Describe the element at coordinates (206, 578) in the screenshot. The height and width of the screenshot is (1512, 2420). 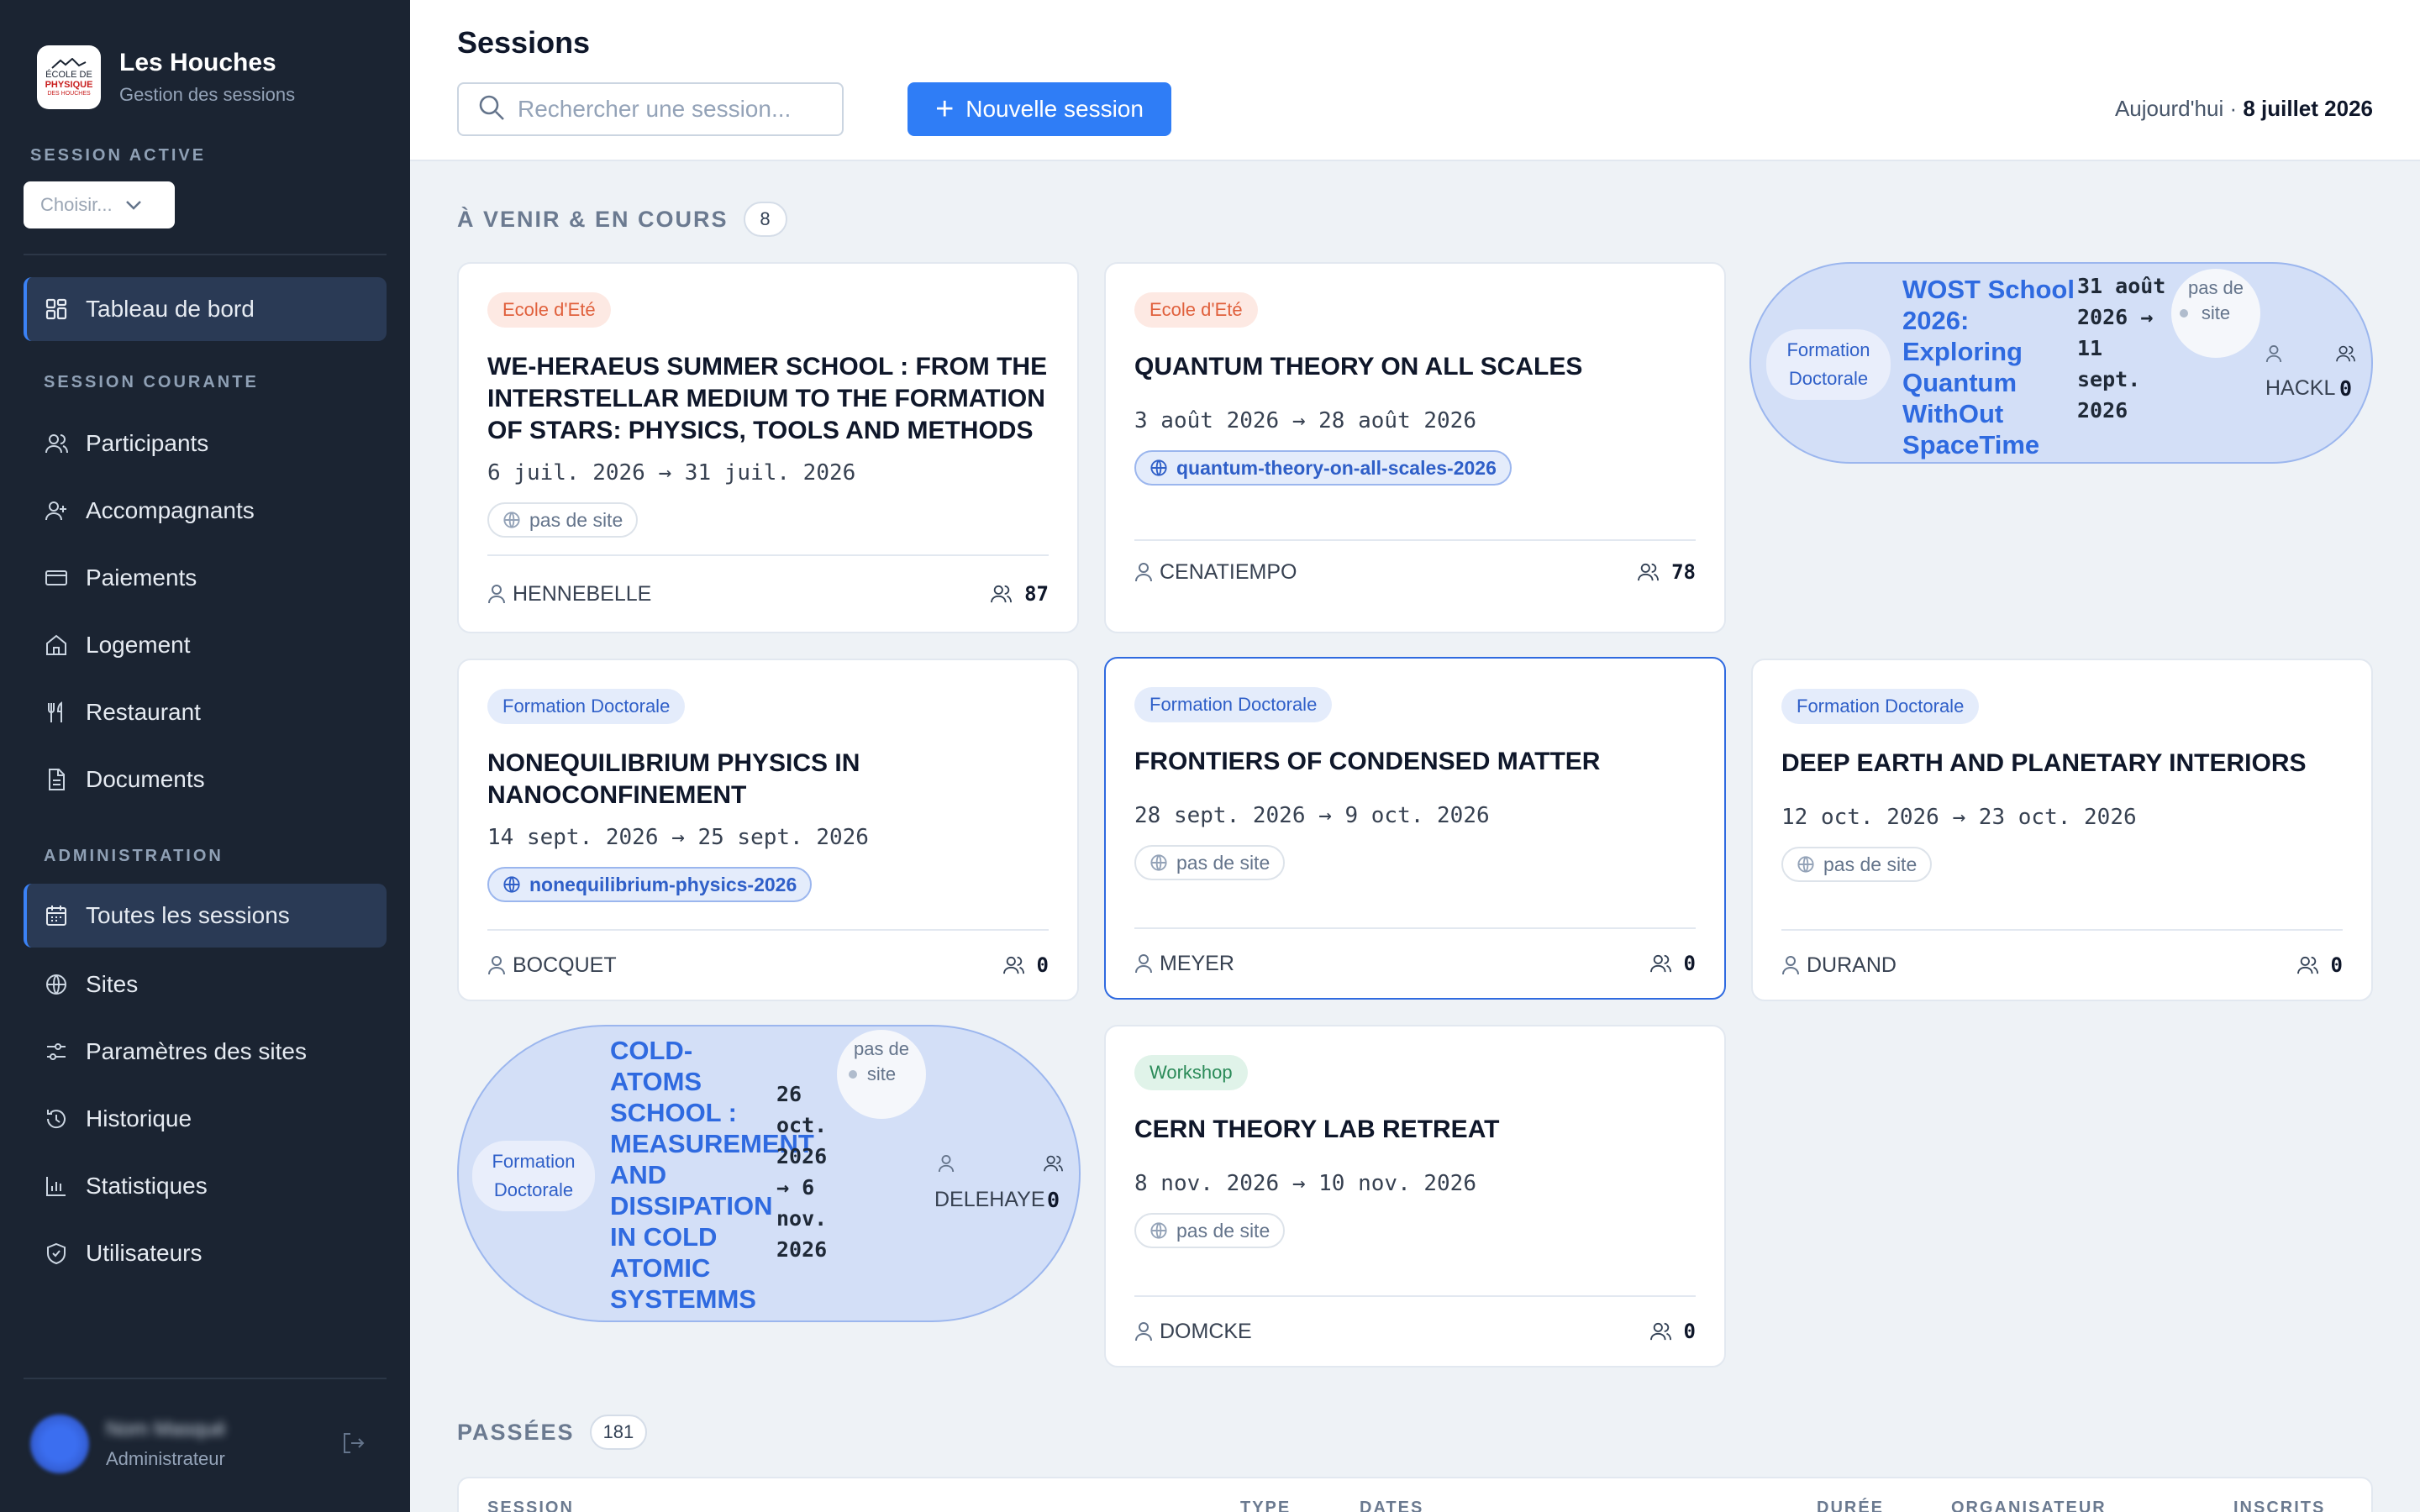
I see `sidebar-item-paiements: Paiements` at that location.